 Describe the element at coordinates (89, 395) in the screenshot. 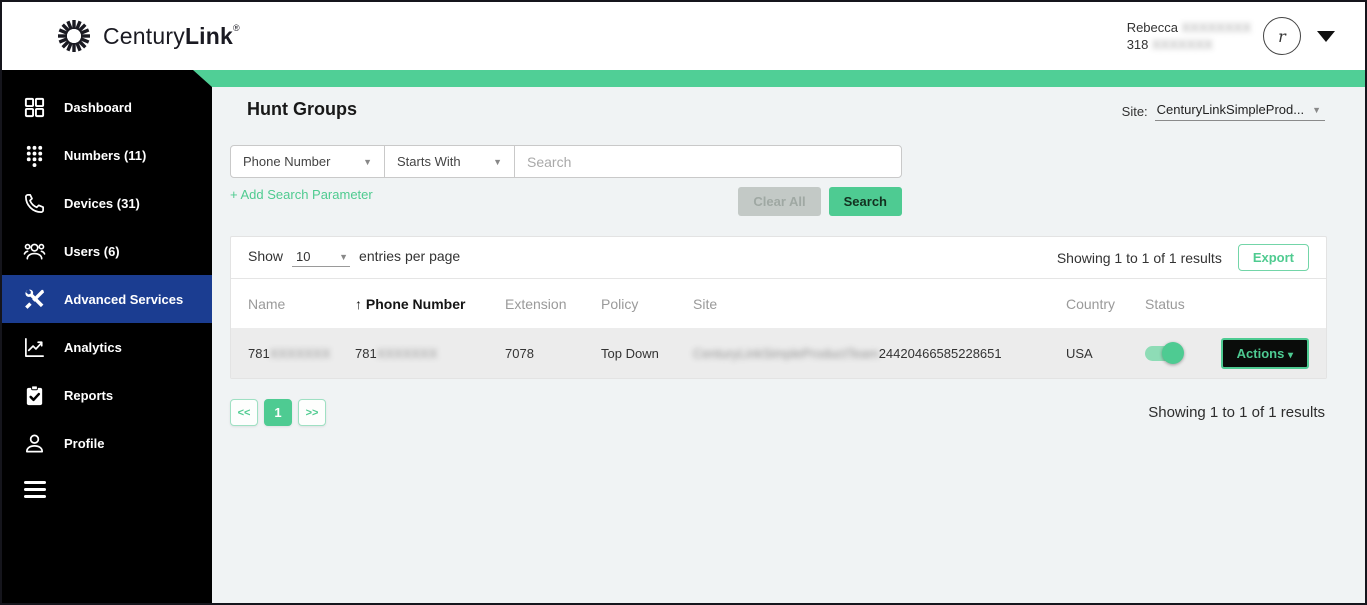

I see `sidebar-item-label: Reports` at that location.